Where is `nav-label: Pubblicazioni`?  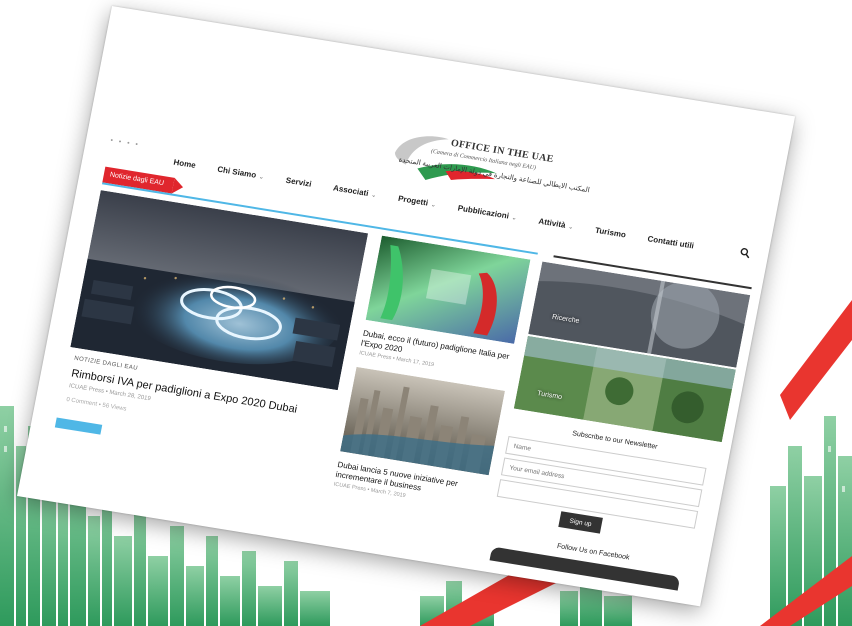 nav-label: Pubblicazioni is located at coordinates (483, 212).